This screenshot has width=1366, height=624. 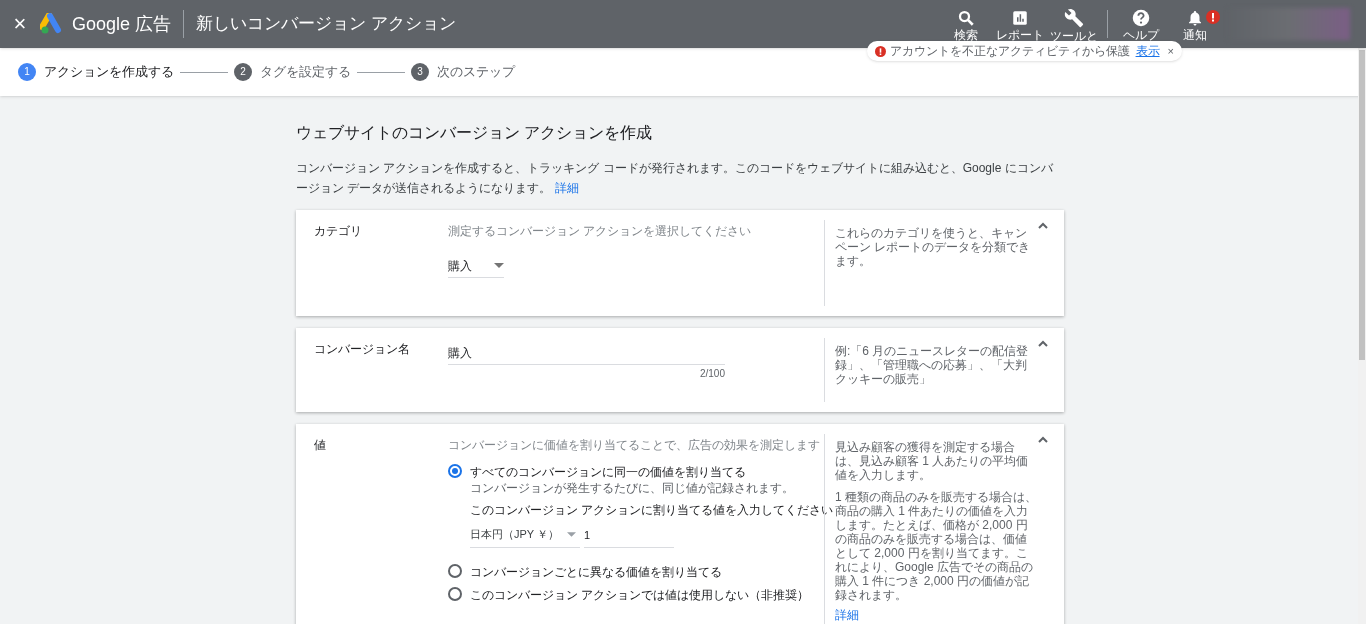 I want to click on section-label: 値, so click(x=320, y=445).